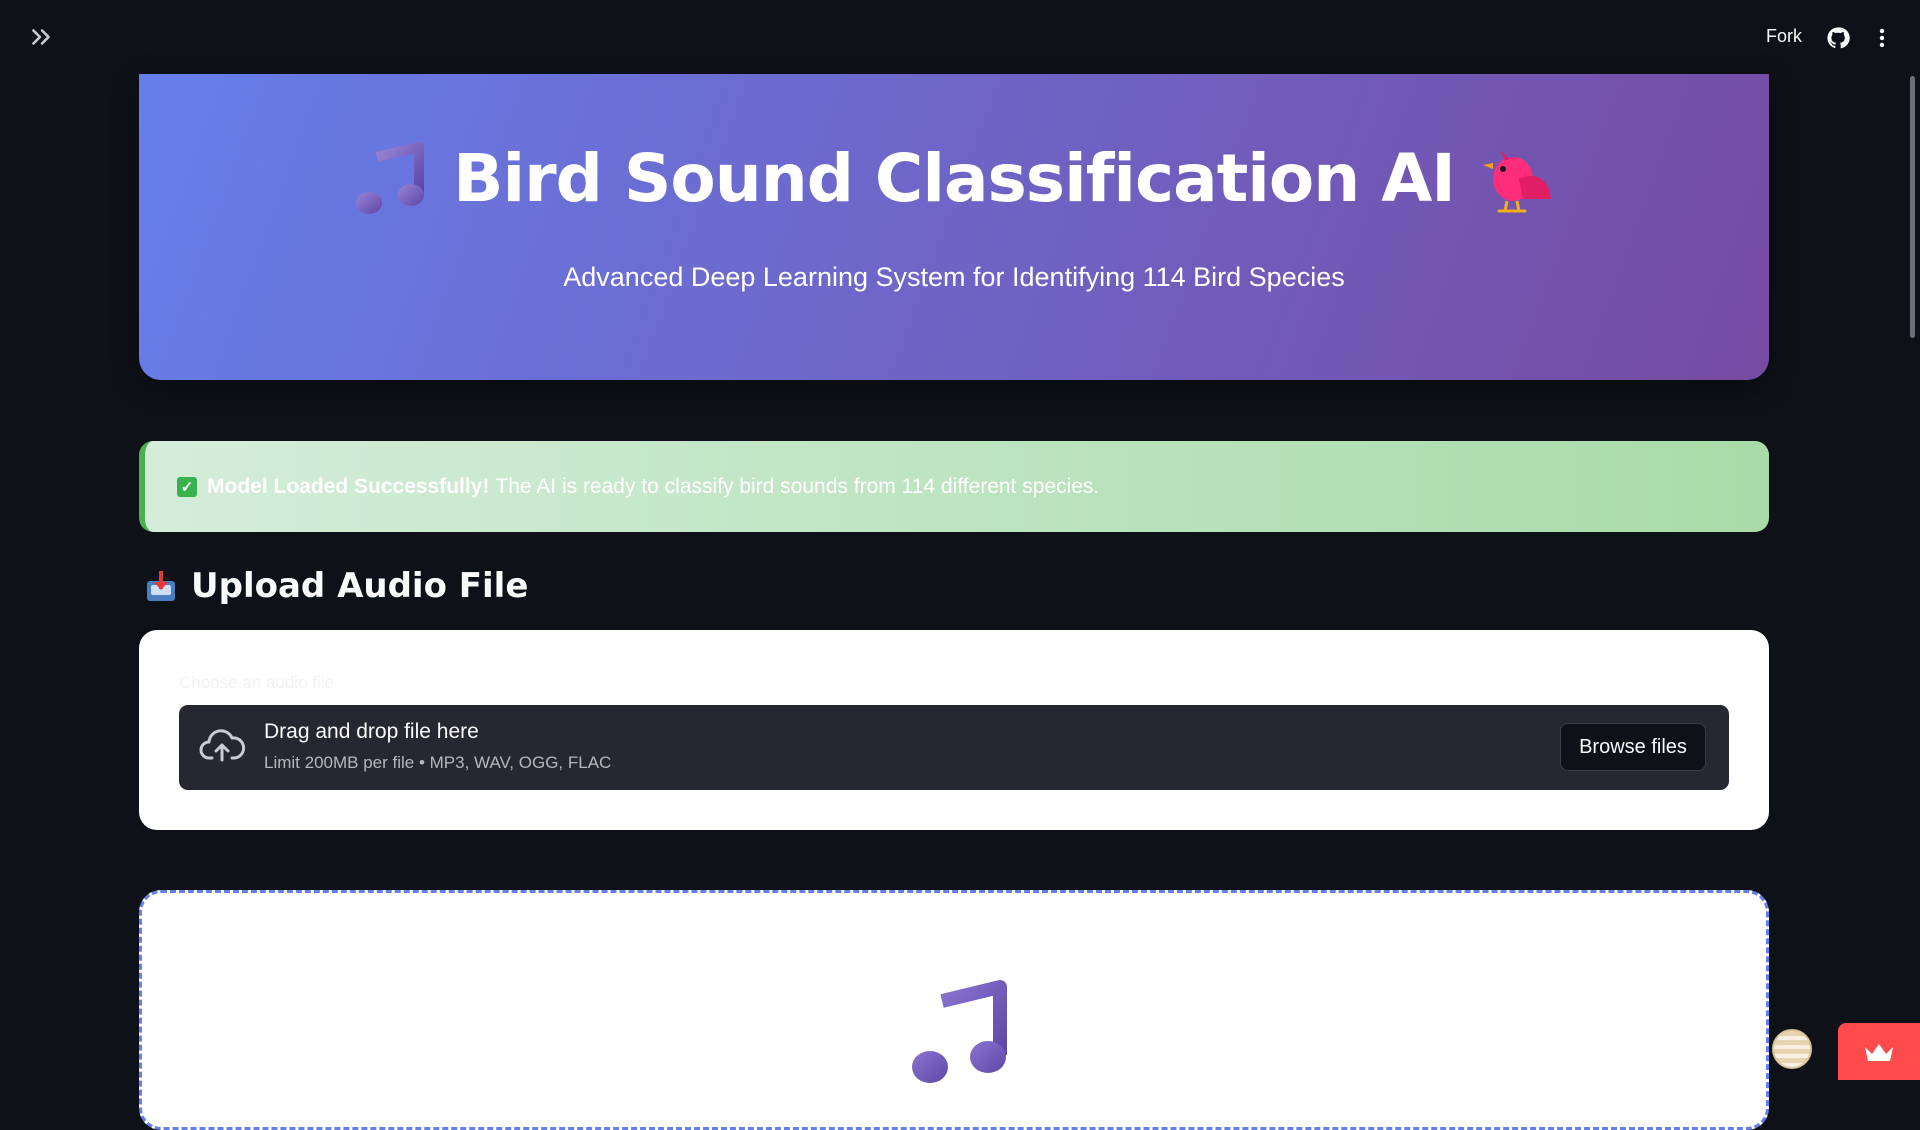 Image resolution: width=1920 pixels, height=1130 pixels. Describe the element at coordinates (960, 37) in the screenshot. I see `app-header: Fork` at that location.